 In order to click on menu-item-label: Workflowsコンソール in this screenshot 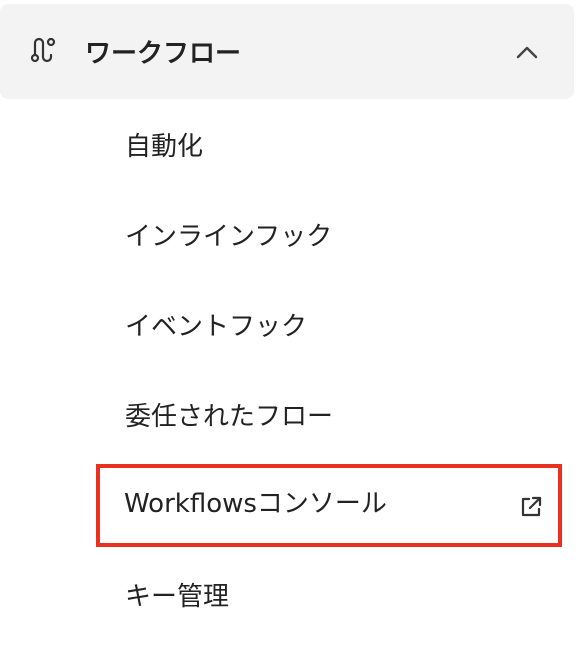, I will do `click(255, 504)`.